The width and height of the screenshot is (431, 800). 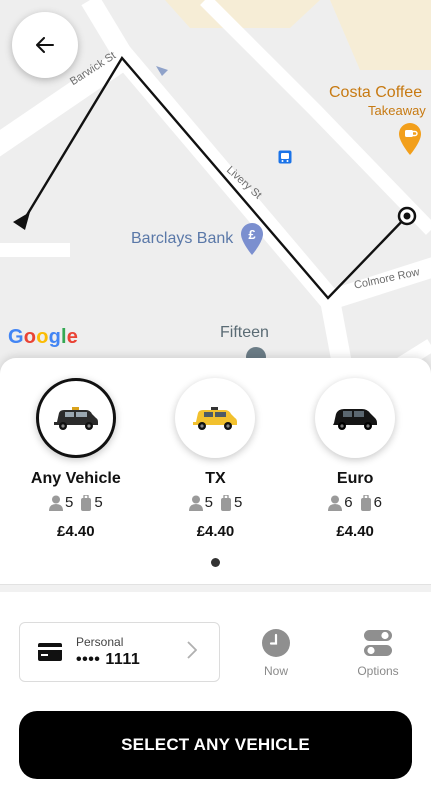 I want to click on luggage-count: 6, so click(x=377, y=502).